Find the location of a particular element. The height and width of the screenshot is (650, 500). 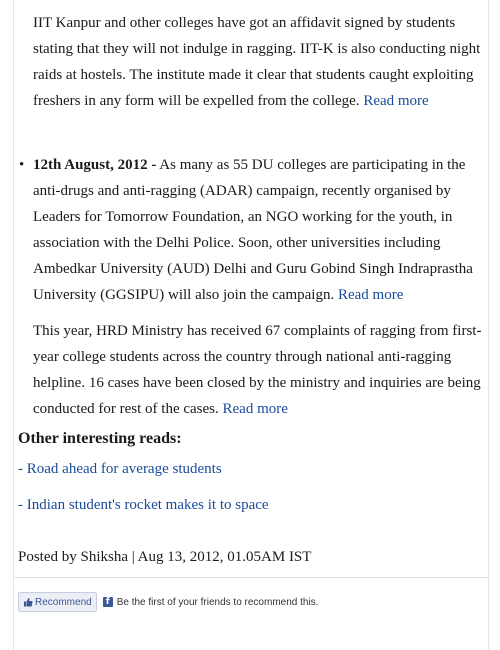

divider is located at coordinates (251, 577).